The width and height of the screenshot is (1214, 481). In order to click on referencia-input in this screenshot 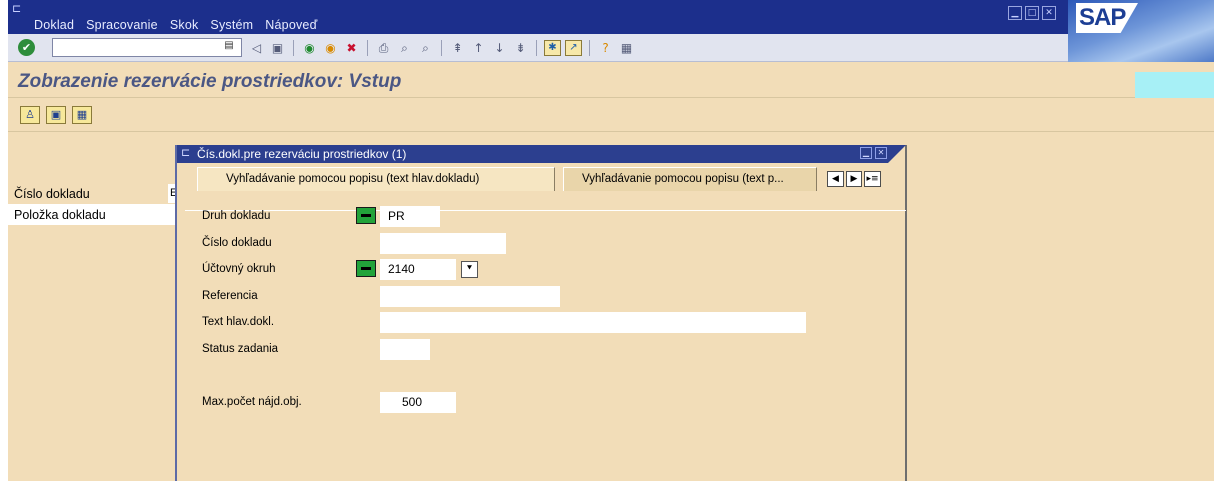, I will do `click(470, 296)`.